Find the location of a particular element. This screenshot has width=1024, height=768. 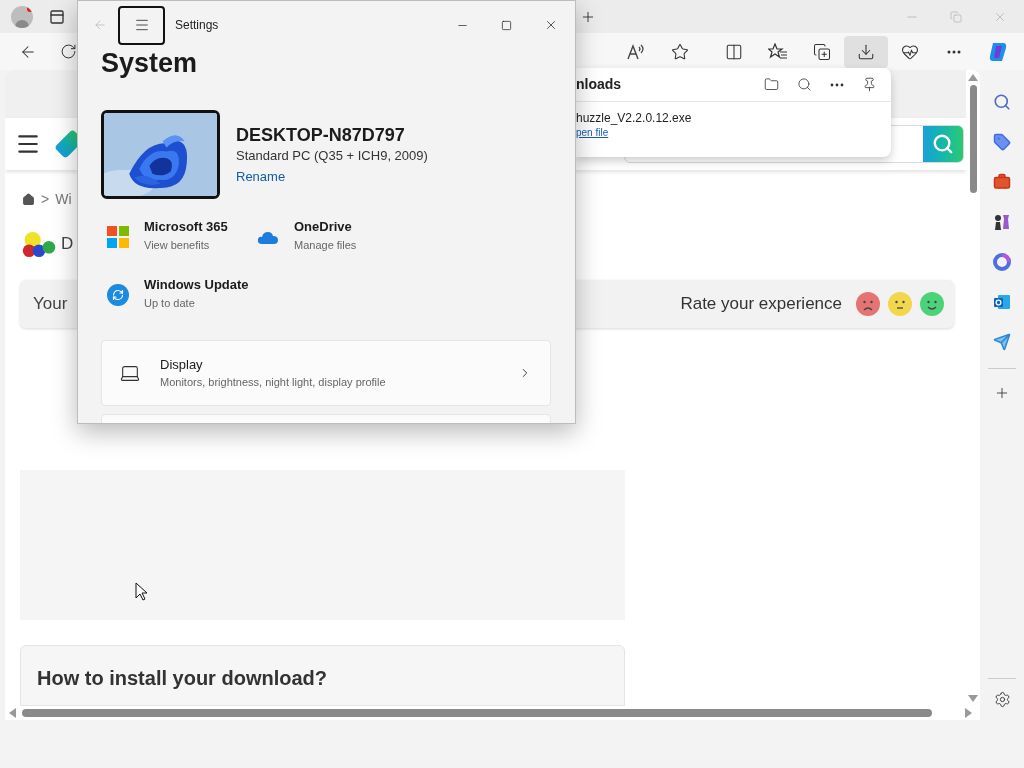

link-subtitle: View benefits is located at coordinates (177, 245).